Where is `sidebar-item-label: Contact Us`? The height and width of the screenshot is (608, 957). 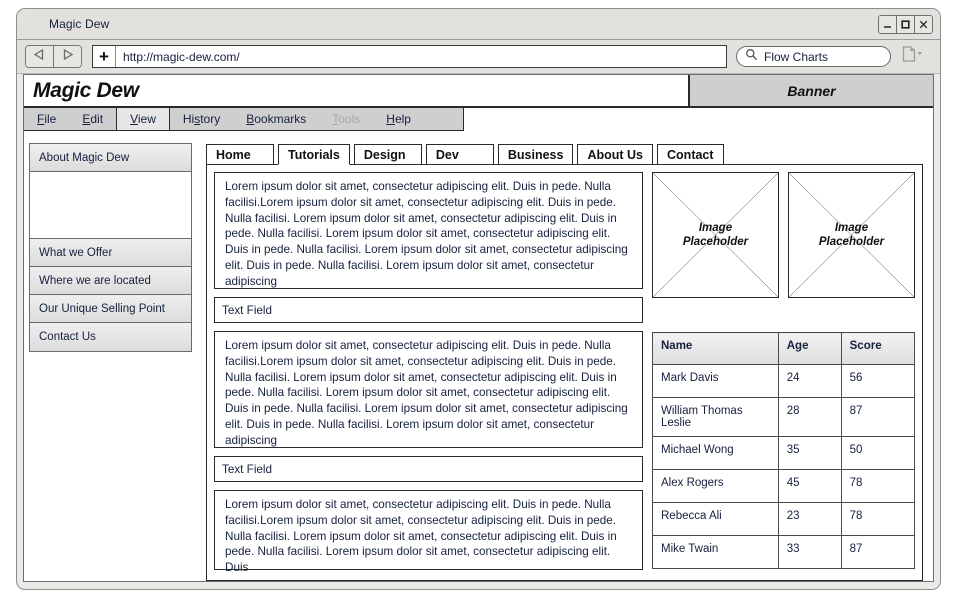
sidebar-item-label: Contact Us is located at coordinates (67, 337).